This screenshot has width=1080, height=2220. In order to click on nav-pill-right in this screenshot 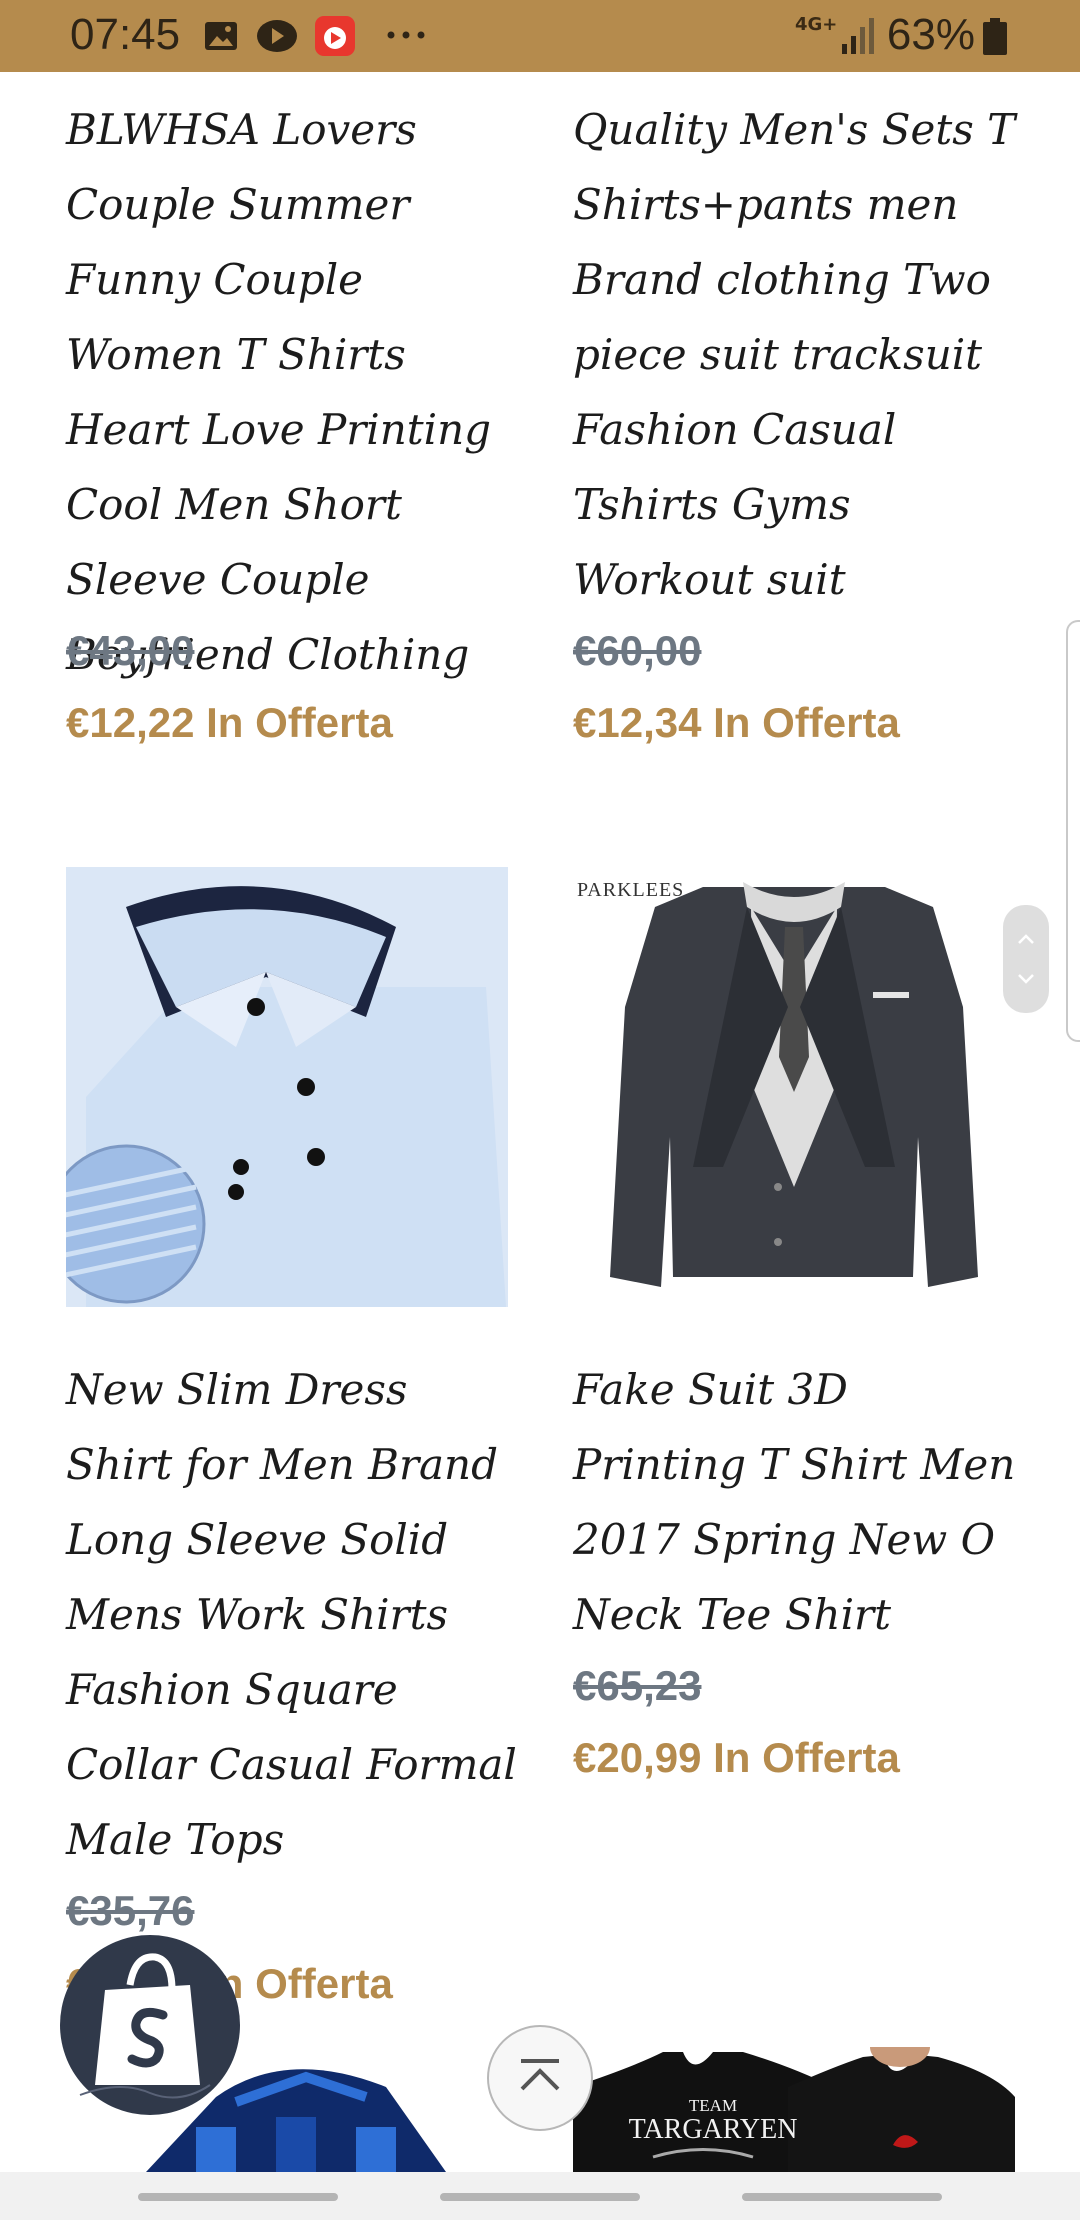, I will do `click(842, 2197)`.